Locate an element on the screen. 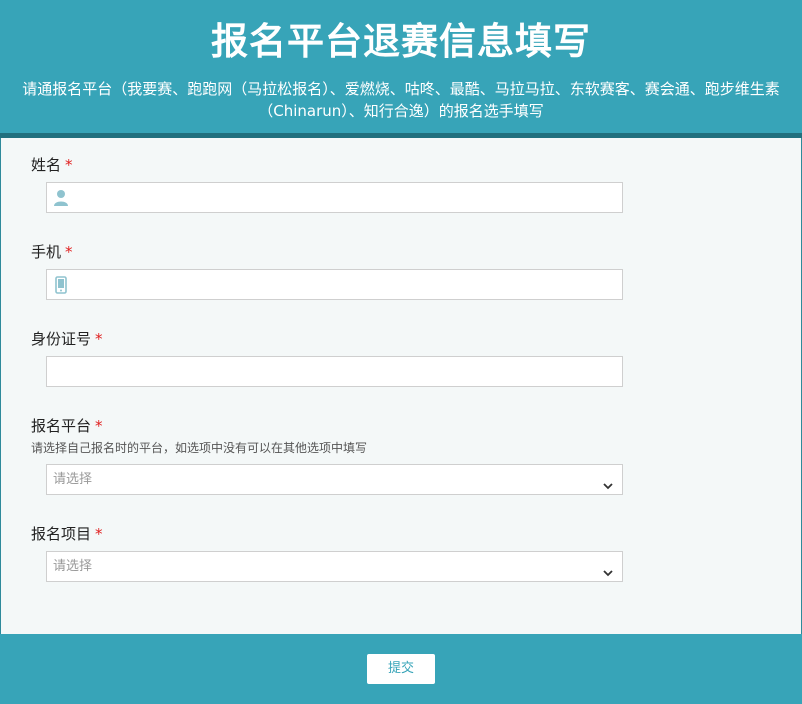 This screenshot has height=704, width=802. event-select: 请选择 is located at coordinates (334, 566).